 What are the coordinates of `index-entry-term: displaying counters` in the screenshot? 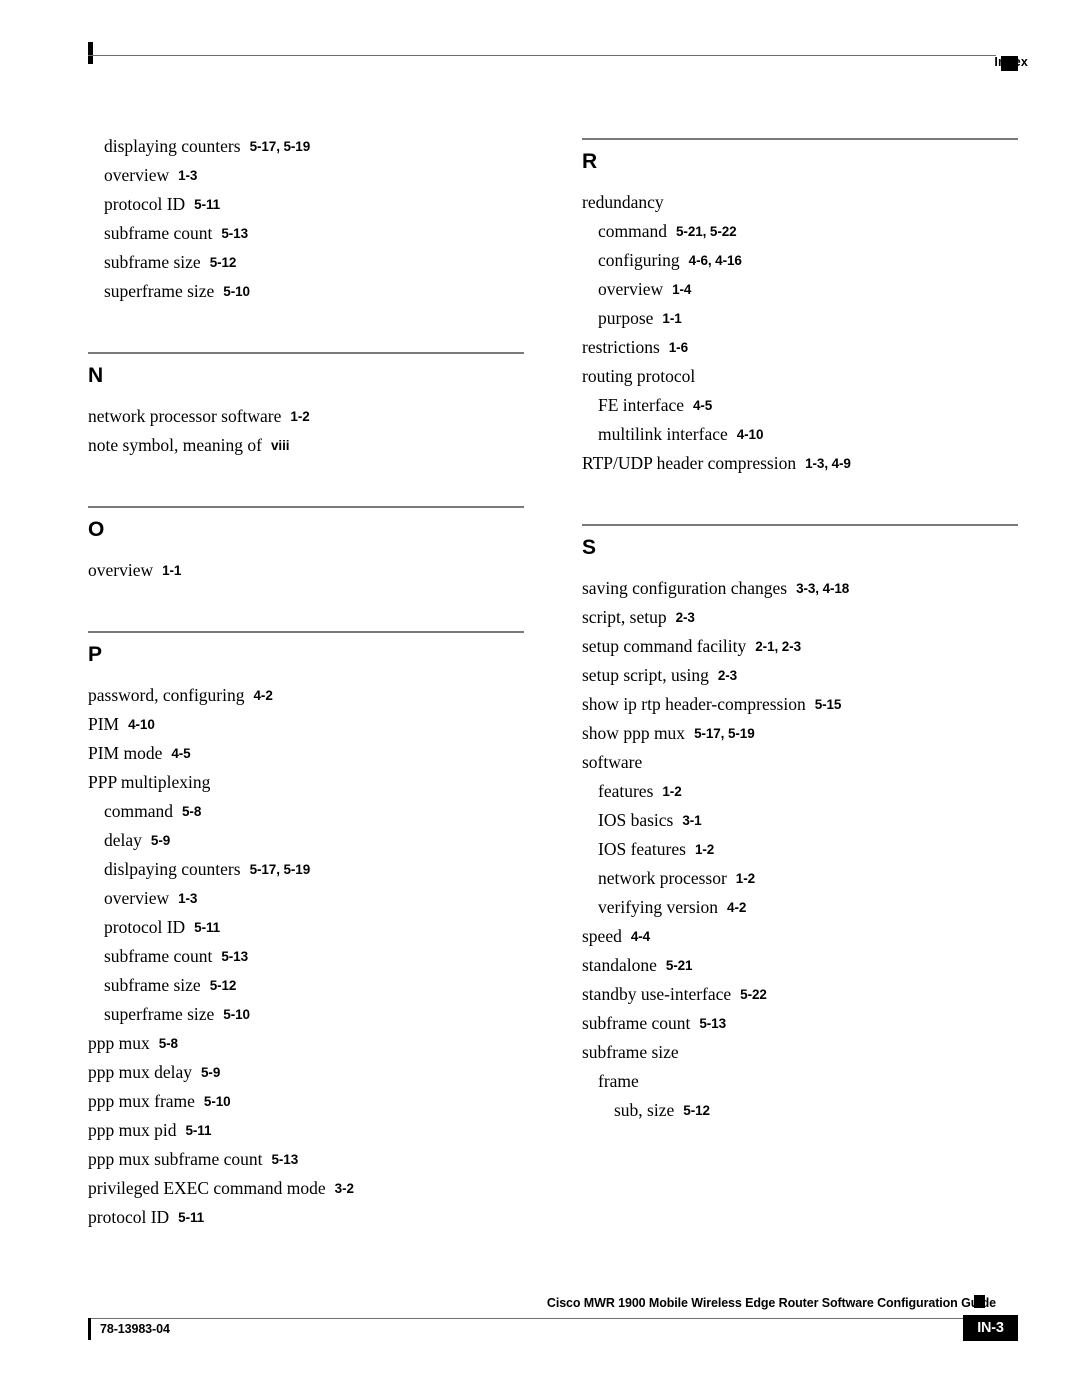 It's located at (172, 146).